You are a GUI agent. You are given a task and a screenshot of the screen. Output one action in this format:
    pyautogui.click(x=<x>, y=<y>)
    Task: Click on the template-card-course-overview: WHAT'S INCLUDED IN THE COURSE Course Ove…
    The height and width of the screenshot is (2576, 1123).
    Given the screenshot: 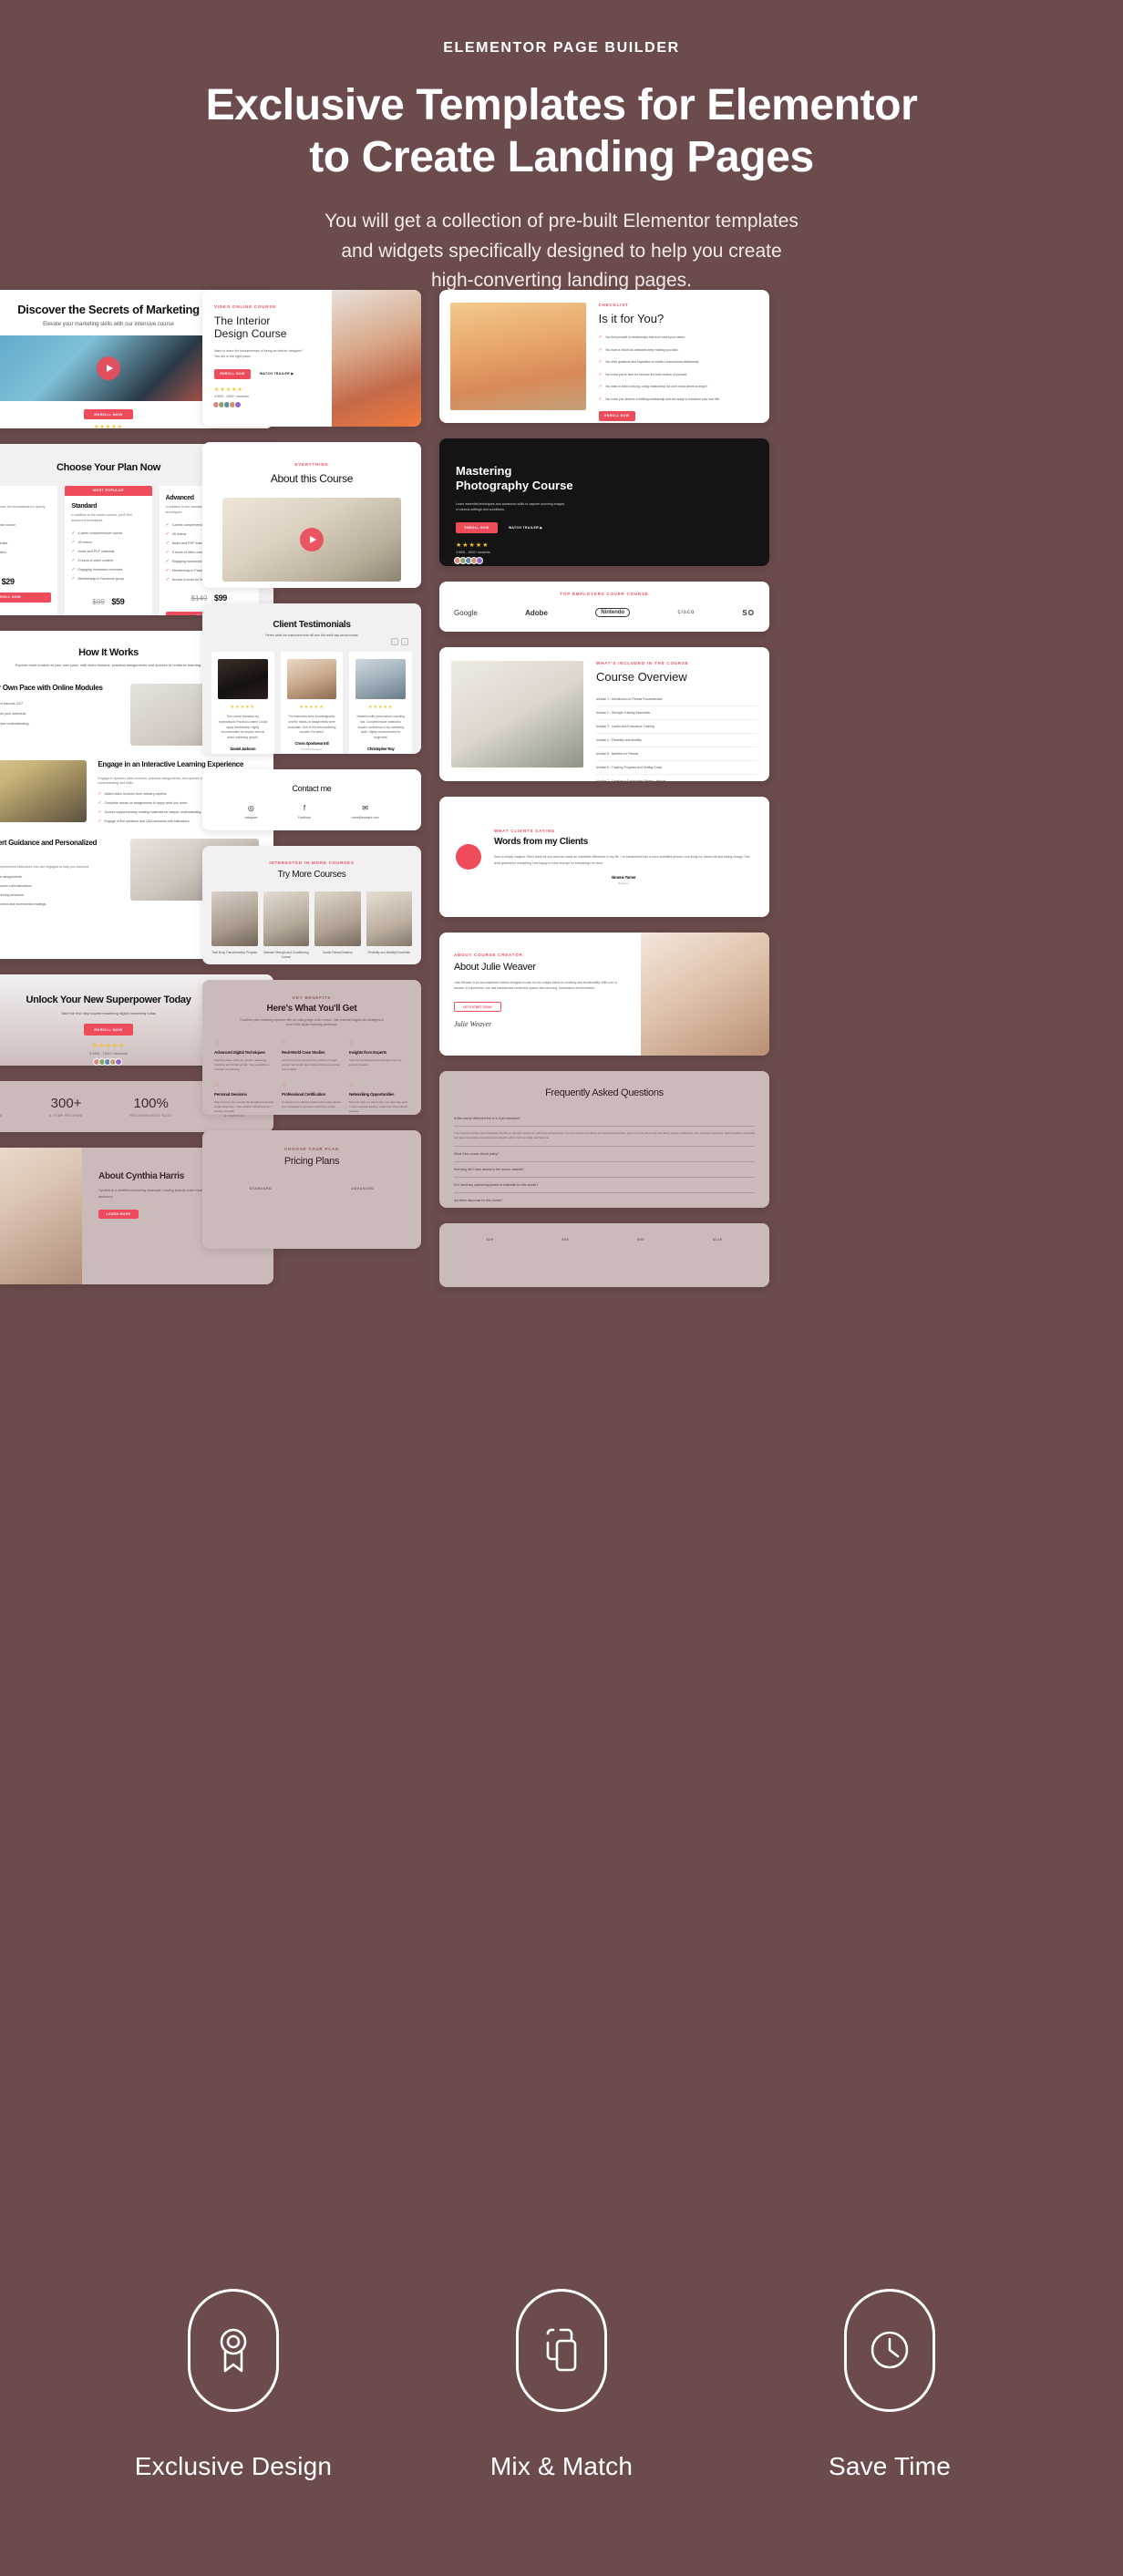 What is the action you would take?
    pyautogui.click(x=604, y=714)
    